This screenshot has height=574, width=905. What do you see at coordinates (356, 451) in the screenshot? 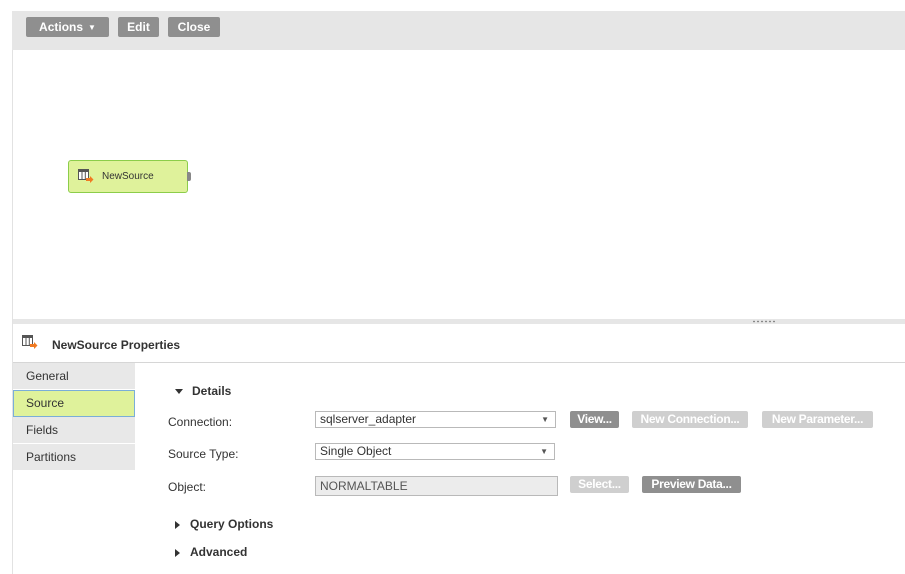
I see `source-type-value: Single Object` at bounding box center [356, 451].